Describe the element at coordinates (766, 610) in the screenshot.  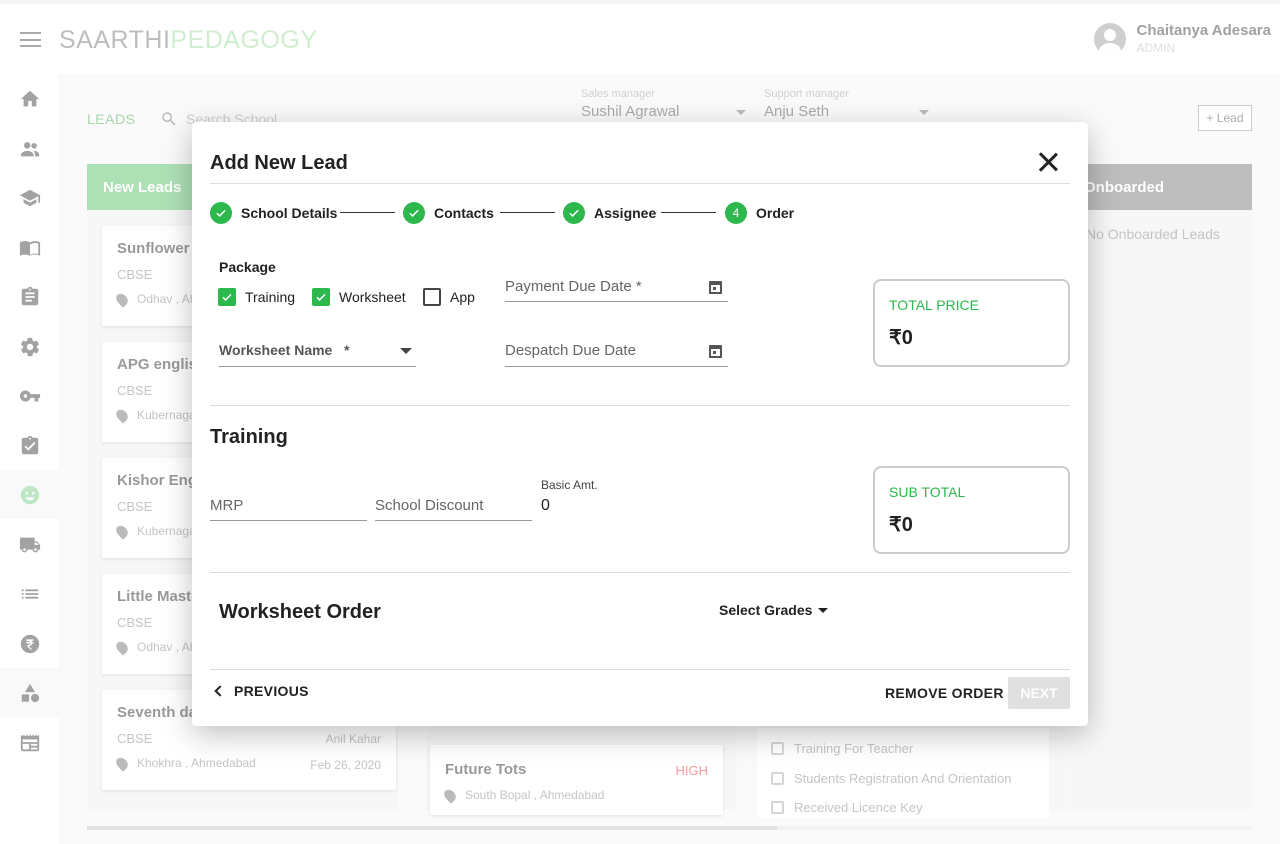
I see `select-grades-label: Select Grades` at that location.